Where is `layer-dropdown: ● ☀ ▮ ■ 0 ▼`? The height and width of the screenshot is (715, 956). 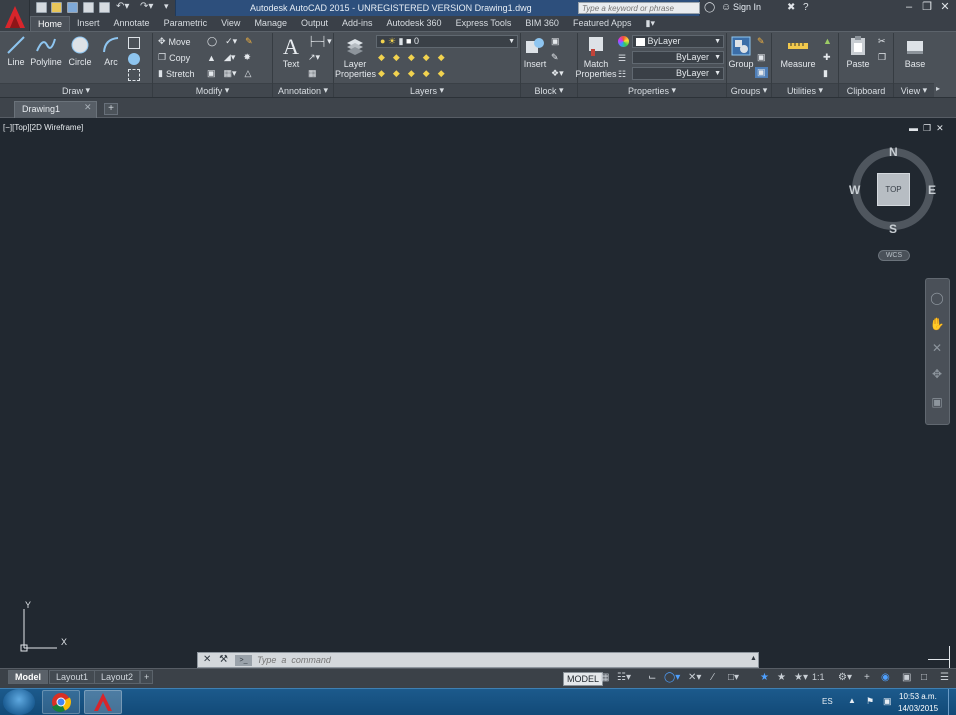
layer-dropdown: ● ☀ ▮ ■ 0 ▼ is located at coordinates (447, 41).